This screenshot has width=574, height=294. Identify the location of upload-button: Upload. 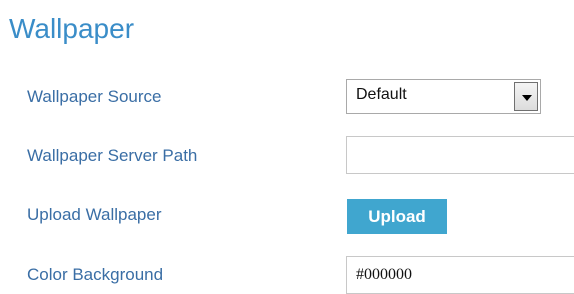
(397, 216).